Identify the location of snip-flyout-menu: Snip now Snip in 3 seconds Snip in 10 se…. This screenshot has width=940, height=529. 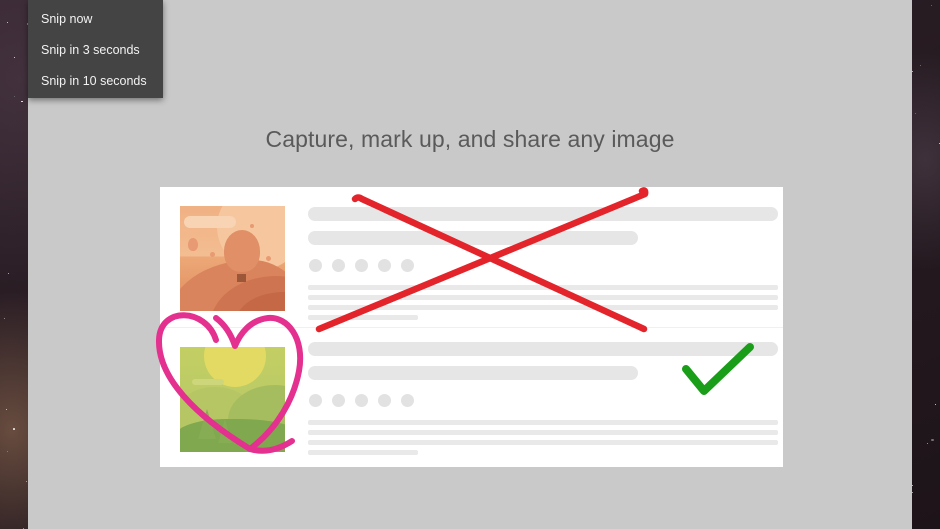
(95, 49).